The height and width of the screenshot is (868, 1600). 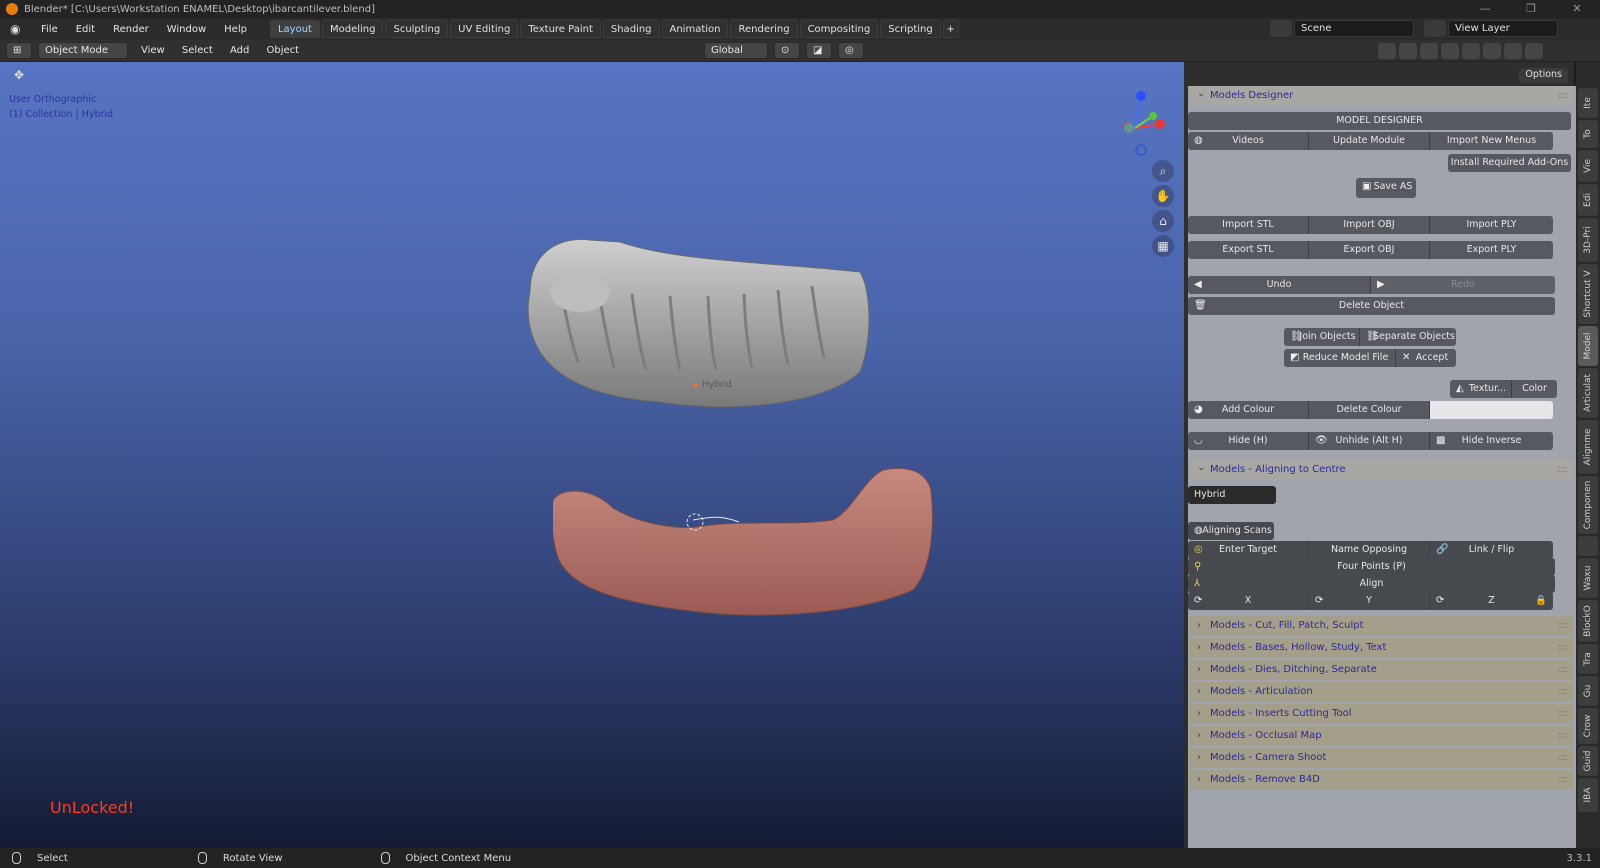 I want to click on import-stl-button: Import STL, so click(x=1248, y=225).